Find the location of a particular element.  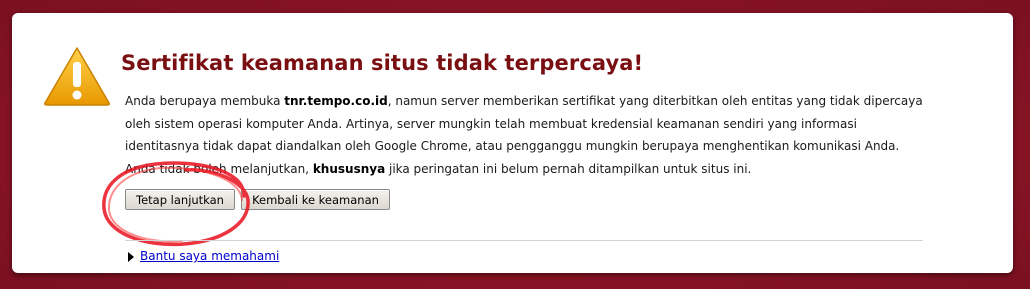

proceed-anyway-button: Tetap lanjutkan is located at coordinates (180, 199).